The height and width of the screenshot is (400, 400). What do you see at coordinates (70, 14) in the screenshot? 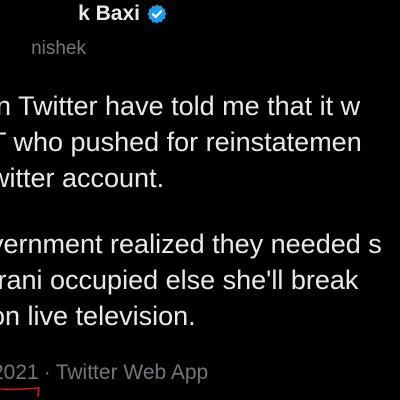
I see `author-name: k Baxi` at bounding box center [70, 14].